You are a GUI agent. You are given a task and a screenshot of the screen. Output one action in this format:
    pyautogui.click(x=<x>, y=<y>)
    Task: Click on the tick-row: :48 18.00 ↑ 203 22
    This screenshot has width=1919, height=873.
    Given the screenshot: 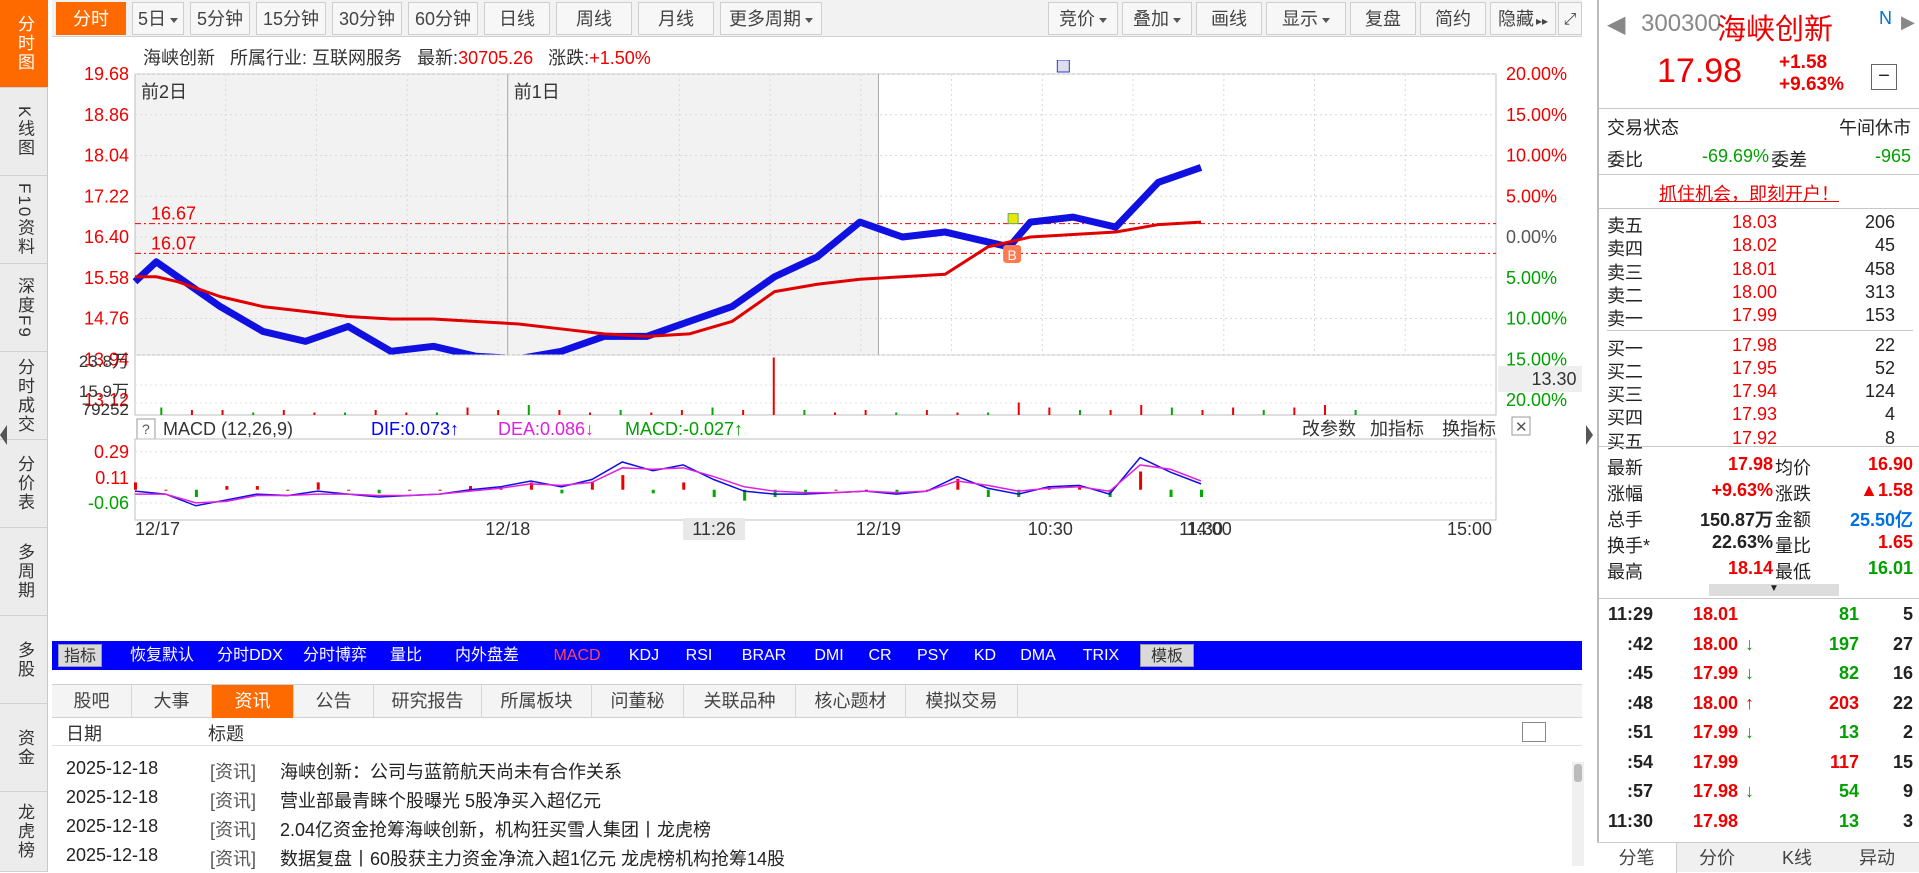 What is the action you would take?
    pyautogui.click(x=1759, y=705)
    